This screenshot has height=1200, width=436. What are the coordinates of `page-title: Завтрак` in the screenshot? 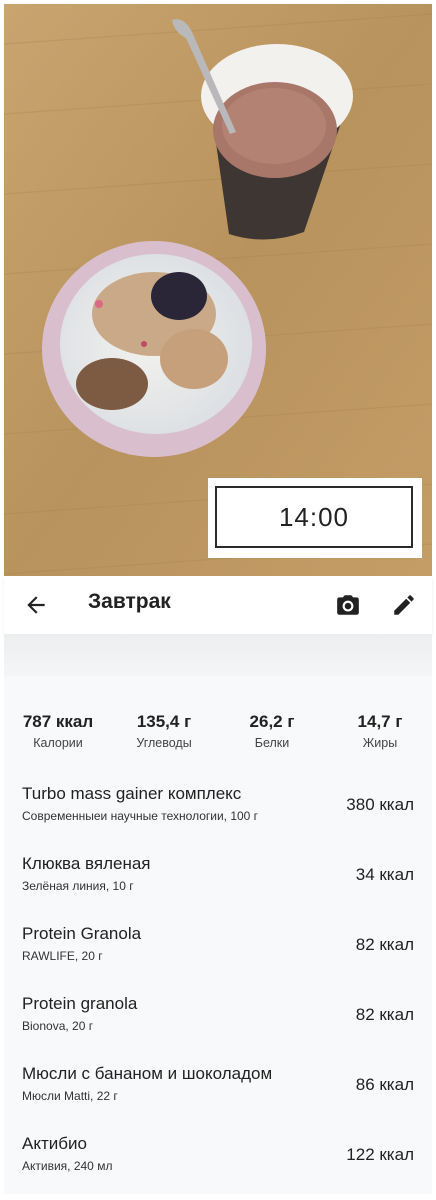 It's located at (129, 601).